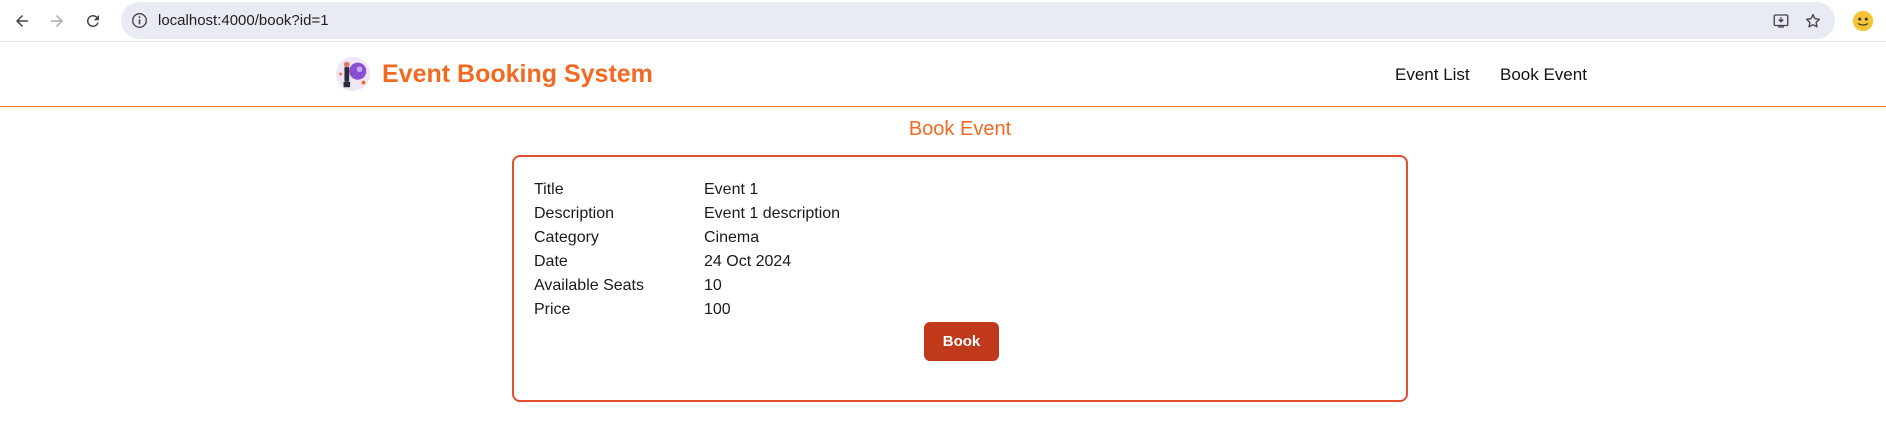  Describe the element at coordinates (551, 261) in the screenshot. I see `detail-label: Date` at that location.